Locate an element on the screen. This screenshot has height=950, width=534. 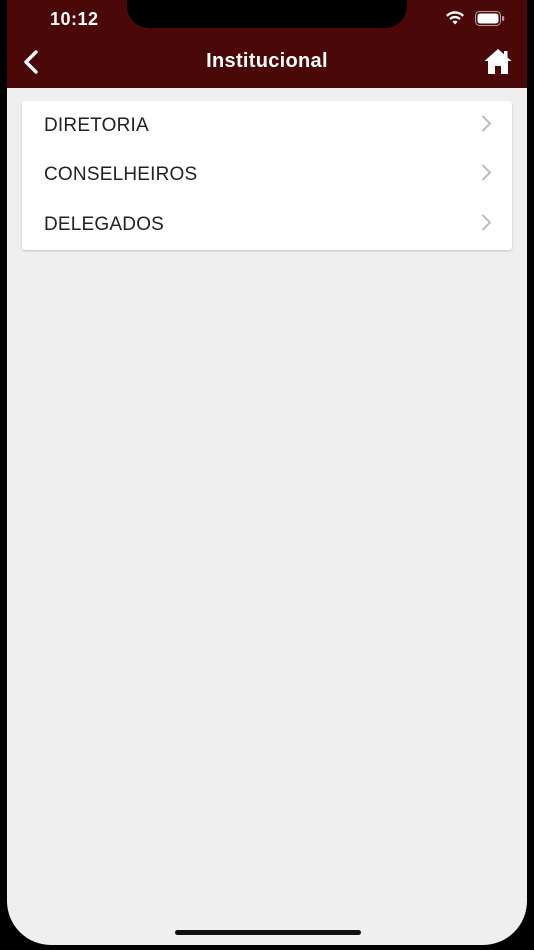
home-icon is located at coordinates (498, 63).